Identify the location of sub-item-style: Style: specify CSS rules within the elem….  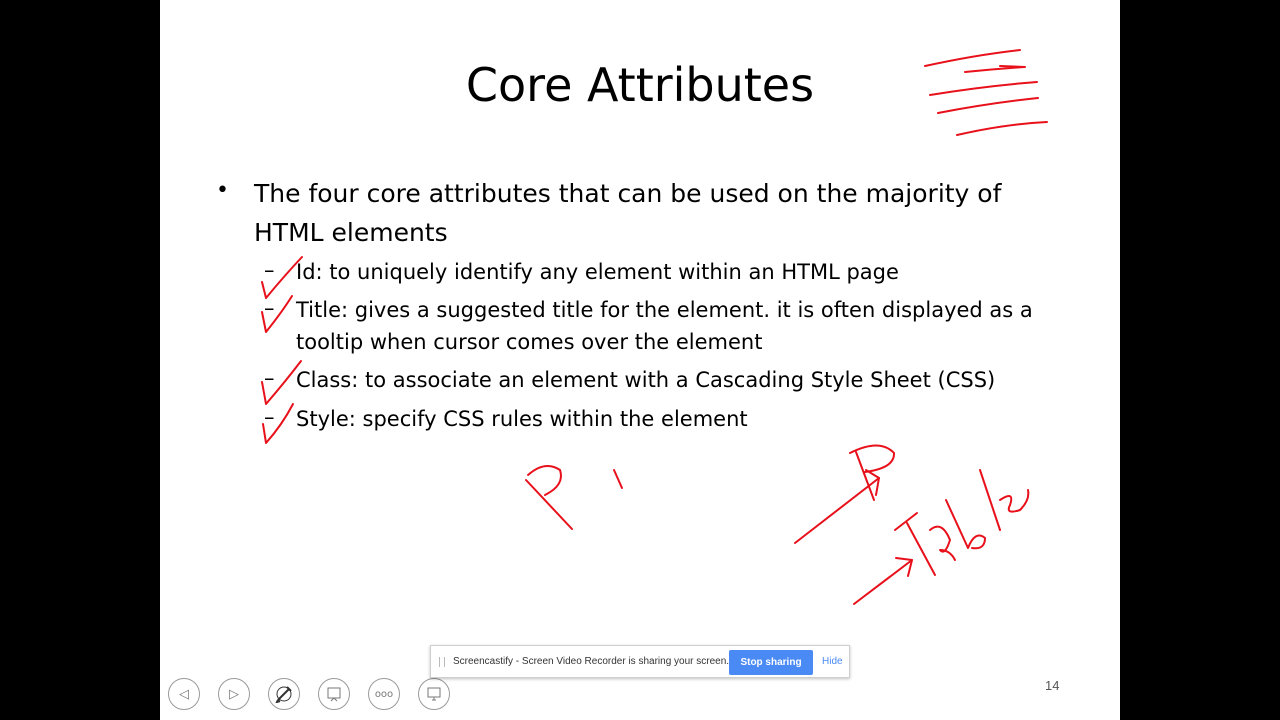
(522, 419).